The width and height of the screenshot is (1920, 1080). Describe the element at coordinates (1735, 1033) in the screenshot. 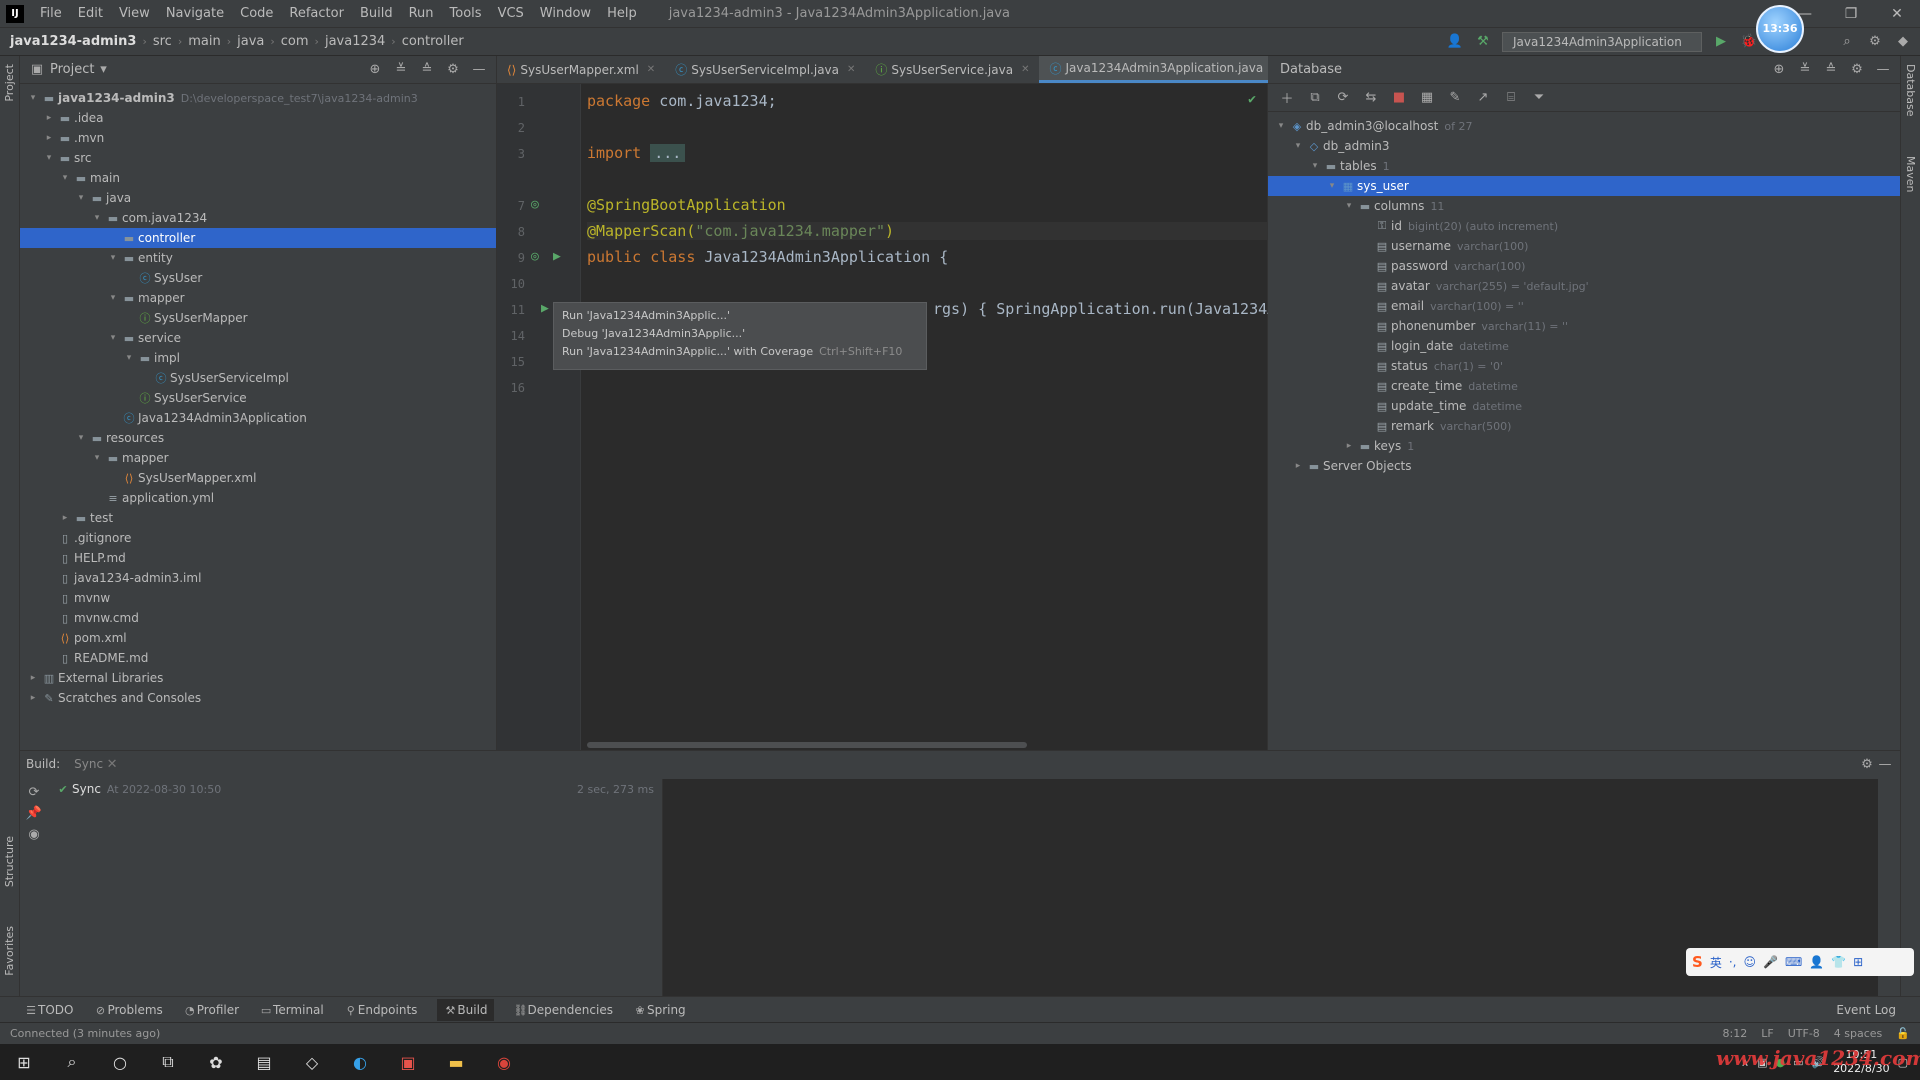

I see `caret-position: 8:12` at that location.